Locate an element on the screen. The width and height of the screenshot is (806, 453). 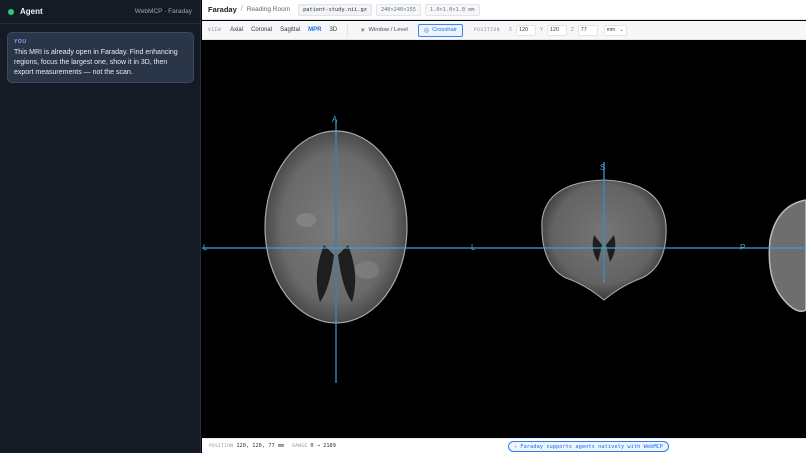
crosshair-button: ◎ Crosshair is located at coordinates (440, 30).